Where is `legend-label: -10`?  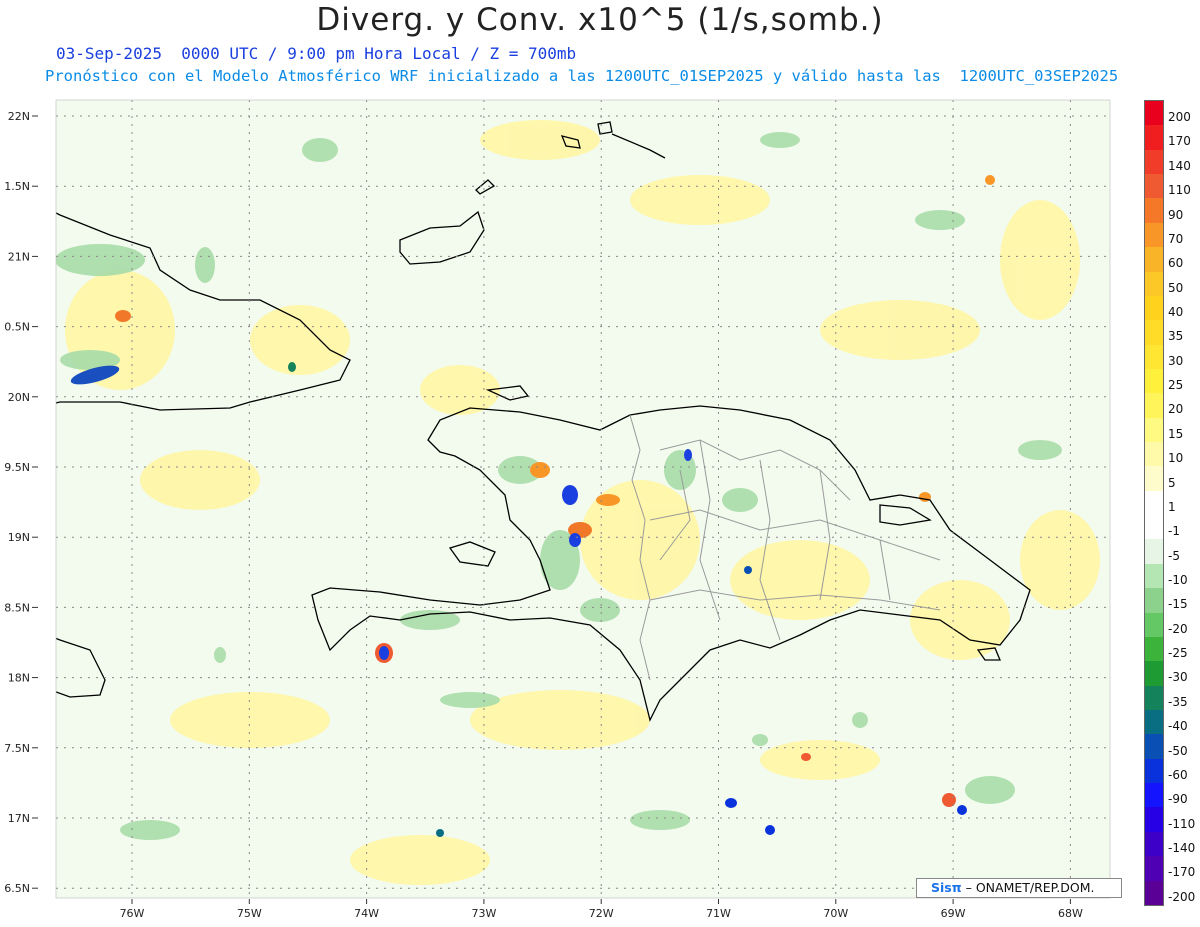 legend-label: -10 is located at coordinates (1178, 579).